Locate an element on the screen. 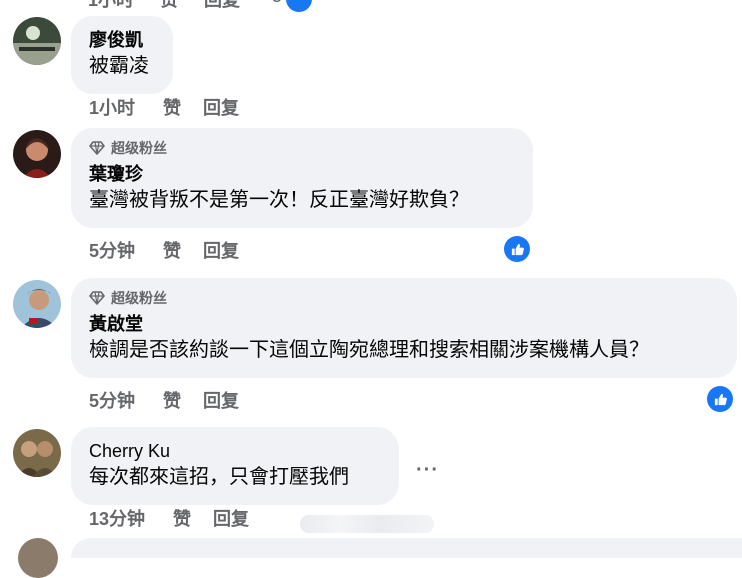 The width and height of the screenshot is (742, 578). comment-actions: 13分钟 赞 回复 is located at coordinates (183, 519).